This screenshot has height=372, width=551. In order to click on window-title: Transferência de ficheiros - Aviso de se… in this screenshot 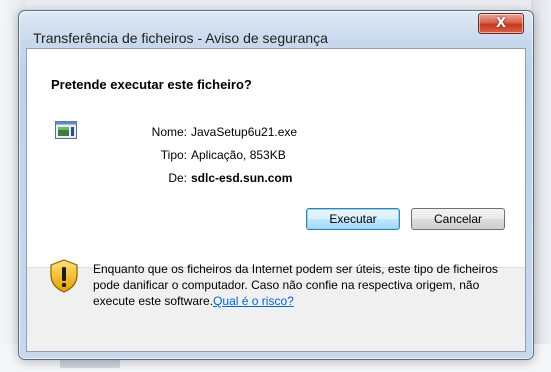, I will do `click(180, 38)`.